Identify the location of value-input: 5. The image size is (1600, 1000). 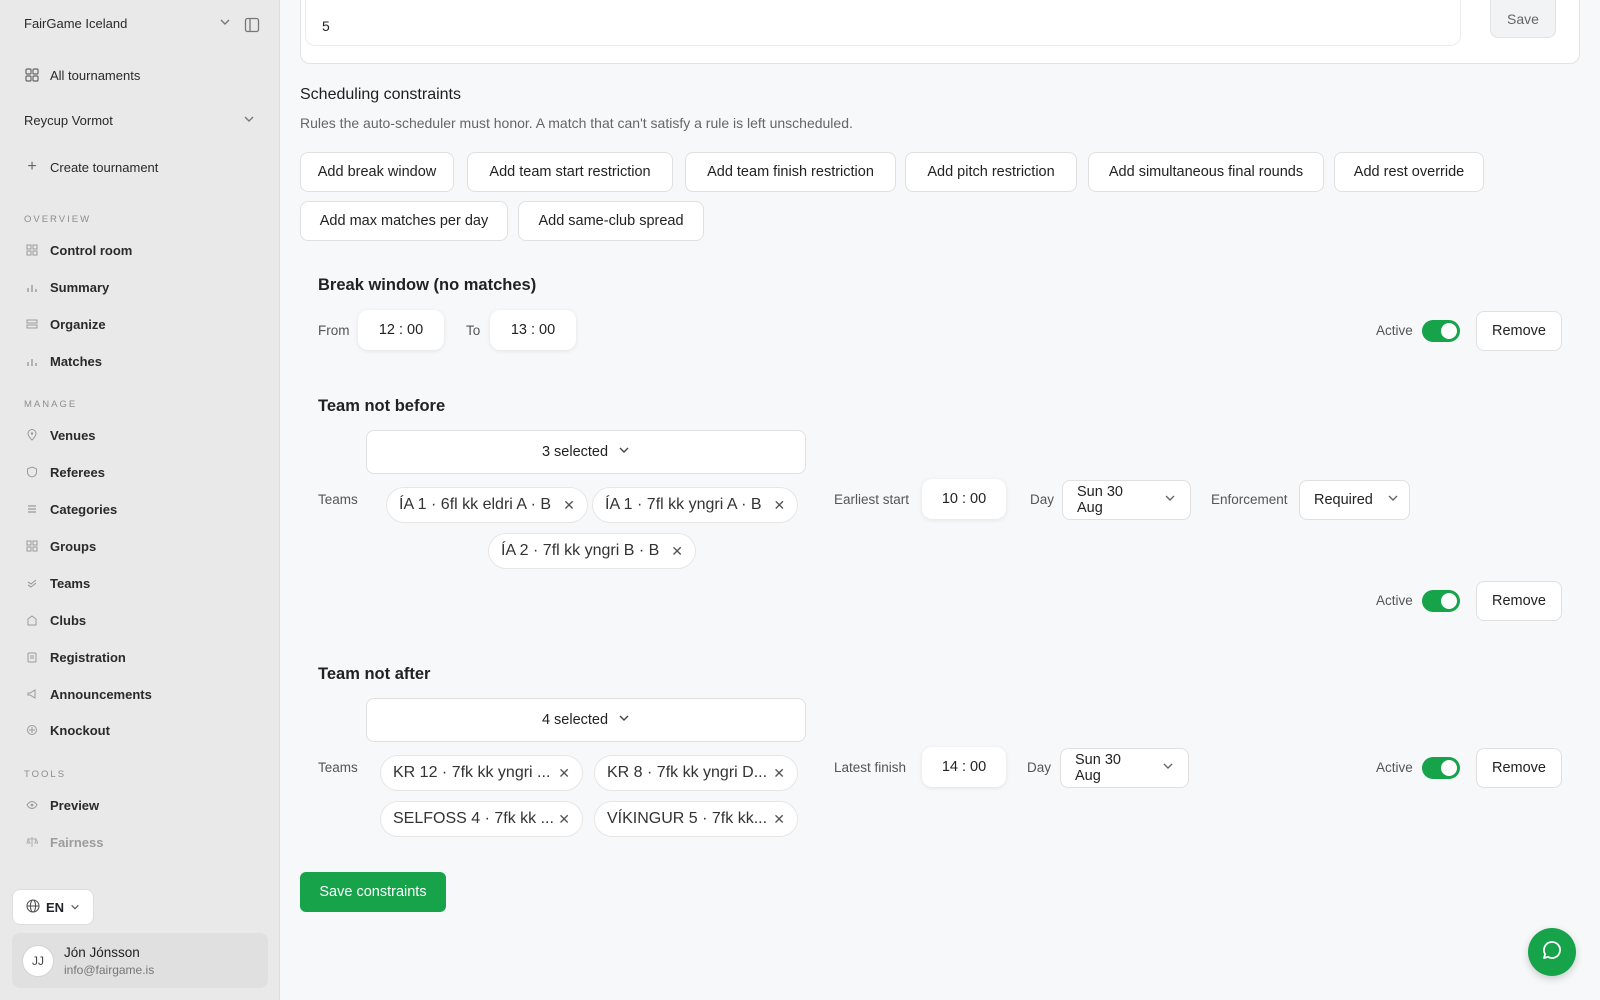
(883, 23).